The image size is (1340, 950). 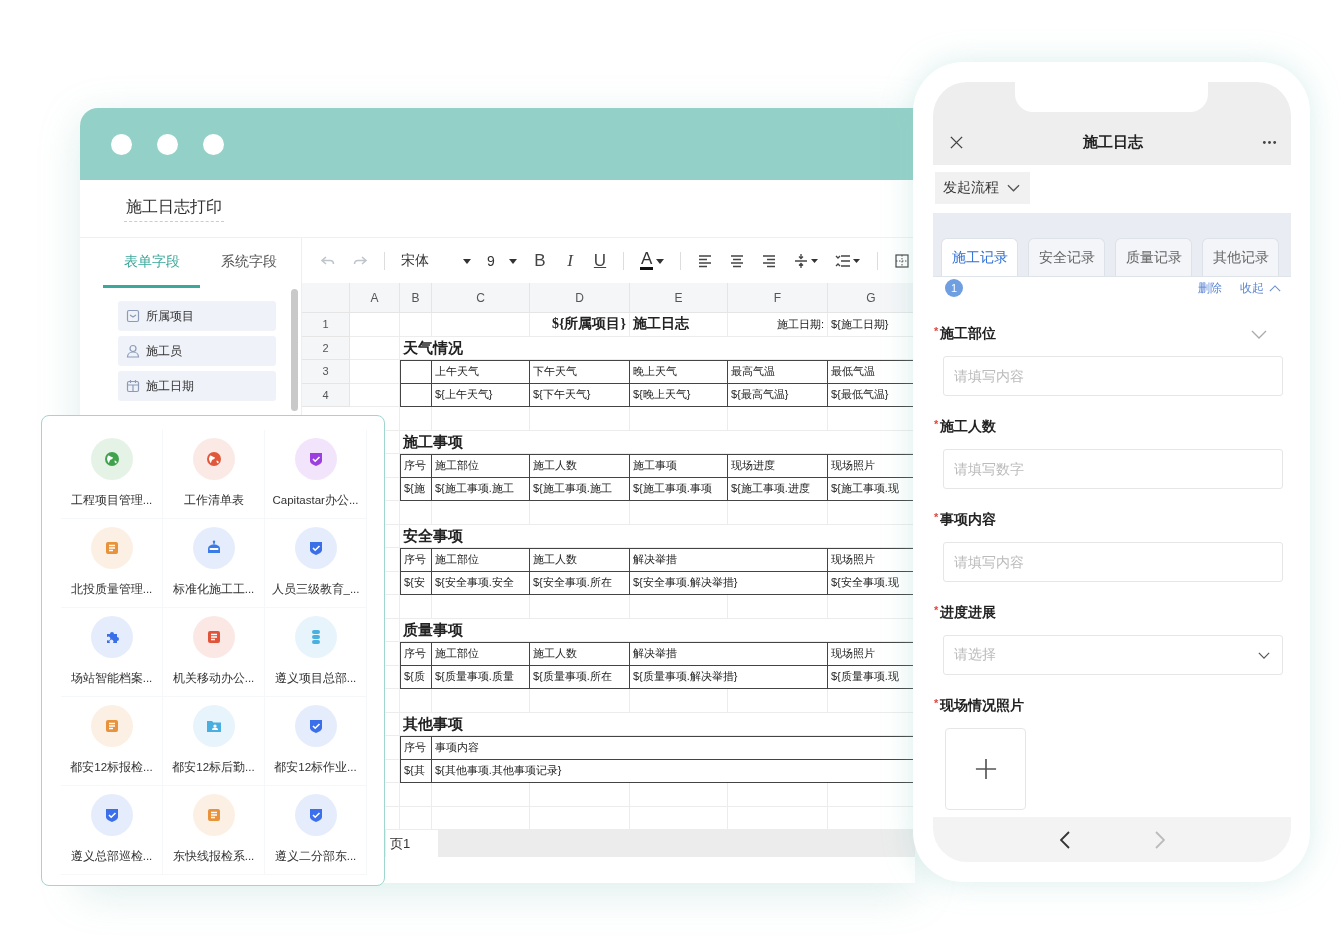 What do you see at coordinates (652, 260) in the screenshot?
I see `font-color-button: A` at bounding box center [652, 260].